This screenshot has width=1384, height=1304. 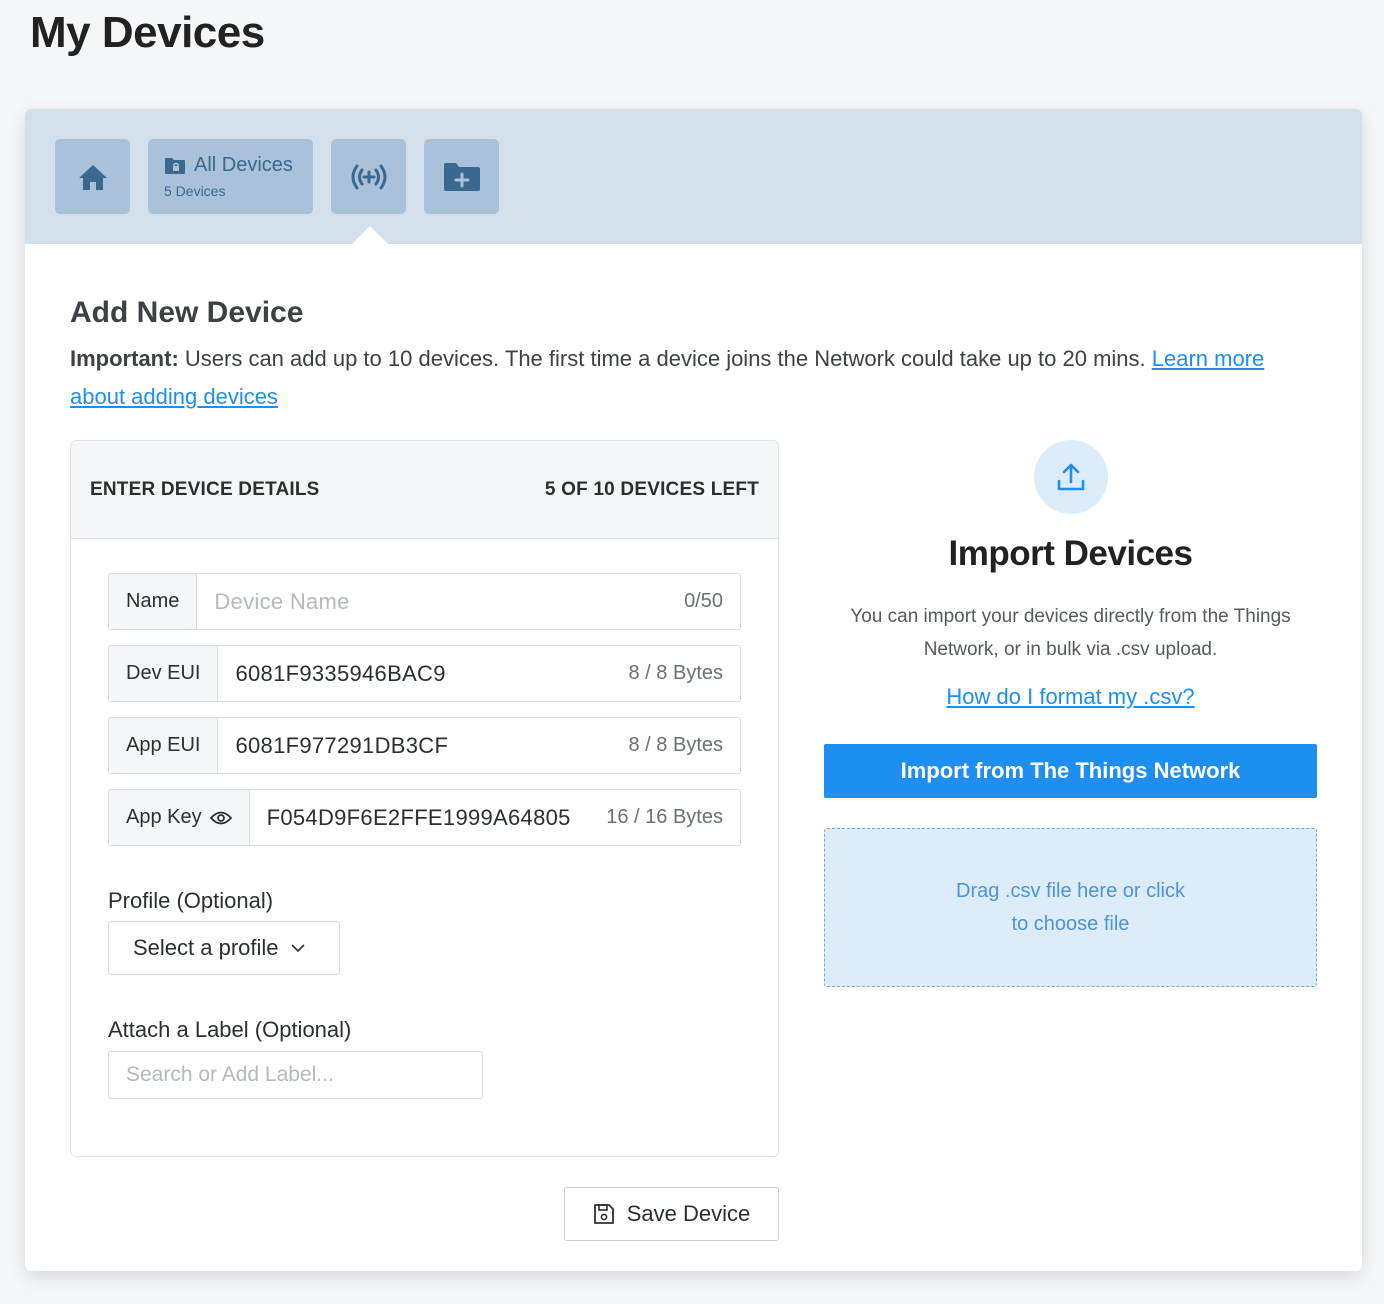 I want to click on tab-home, so click(x=92, y=176).